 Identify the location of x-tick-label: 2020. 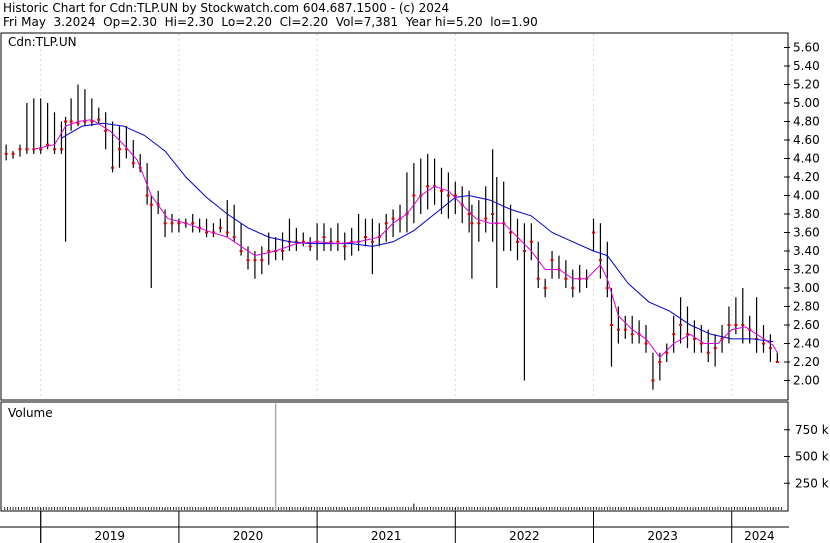
(248, 536).